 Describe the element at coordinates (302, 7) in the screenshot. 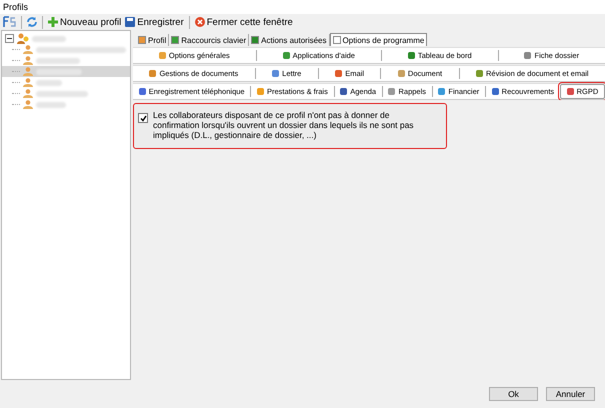

I see `window-title: Profils` at that location.